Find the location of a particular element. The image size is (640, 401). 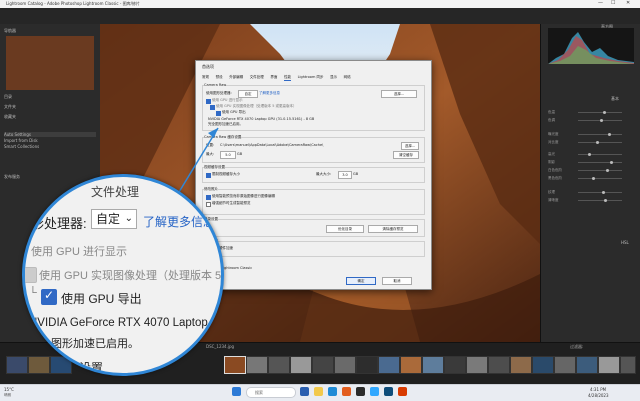

zoom-gpu-display-label: 使用 GPU 进行显示 is located at coordinates (79, 252).